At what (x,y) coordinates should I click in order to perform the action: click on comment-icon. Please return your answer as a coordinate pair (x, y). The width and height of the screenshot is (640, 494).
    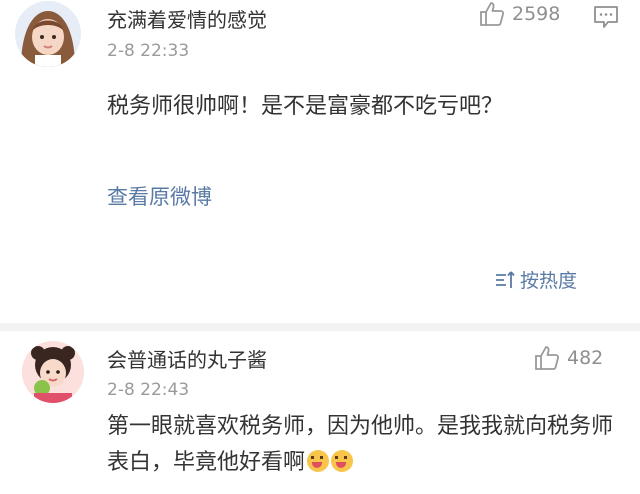
    Looking at the image, I should click on (606, 17).